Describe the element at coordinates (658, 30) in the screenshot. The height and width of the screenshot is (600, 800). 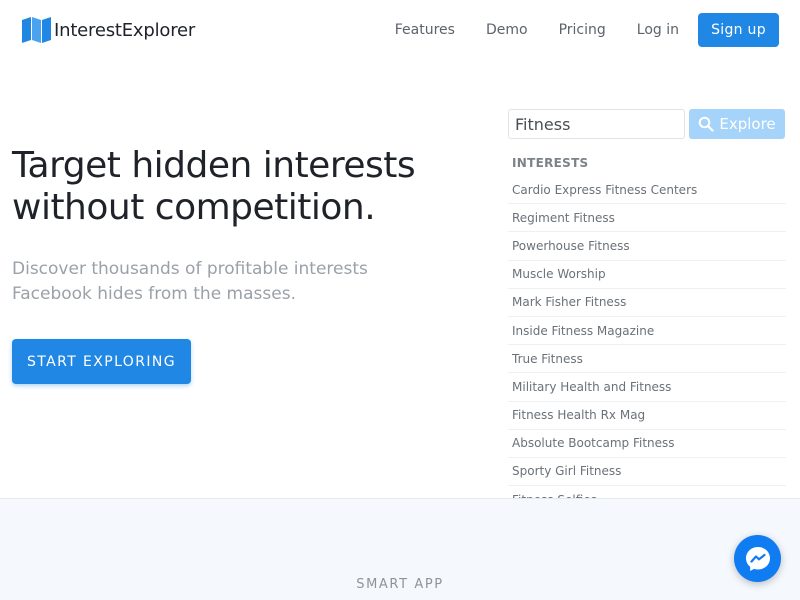
I see `nav-link-login: Log in` at that location.